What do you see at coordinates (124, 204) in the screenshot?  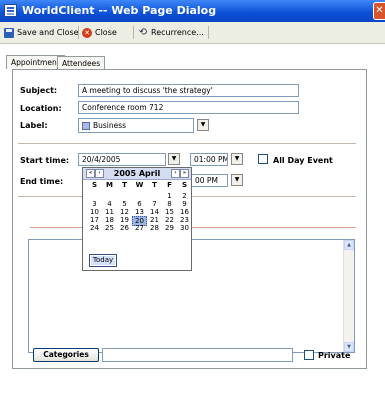 I see `calendar-day: 5` at bounding box center [124, 204].